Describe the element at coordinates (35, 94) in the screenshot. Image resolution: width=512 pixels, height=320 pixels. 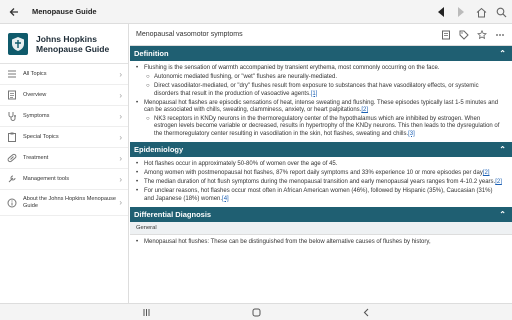
I see `sidebar-item-label: Overview` at that location.